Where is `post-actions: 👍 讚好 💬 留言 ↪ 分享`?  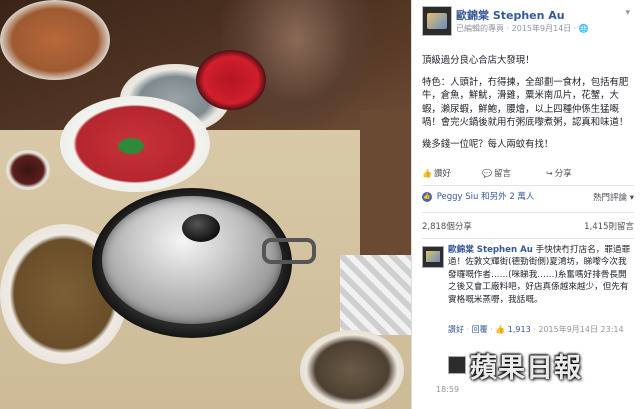 post-actions: 👍 讚好 💬 留言 ↪ 分享 is located at coordinates (528, 173).